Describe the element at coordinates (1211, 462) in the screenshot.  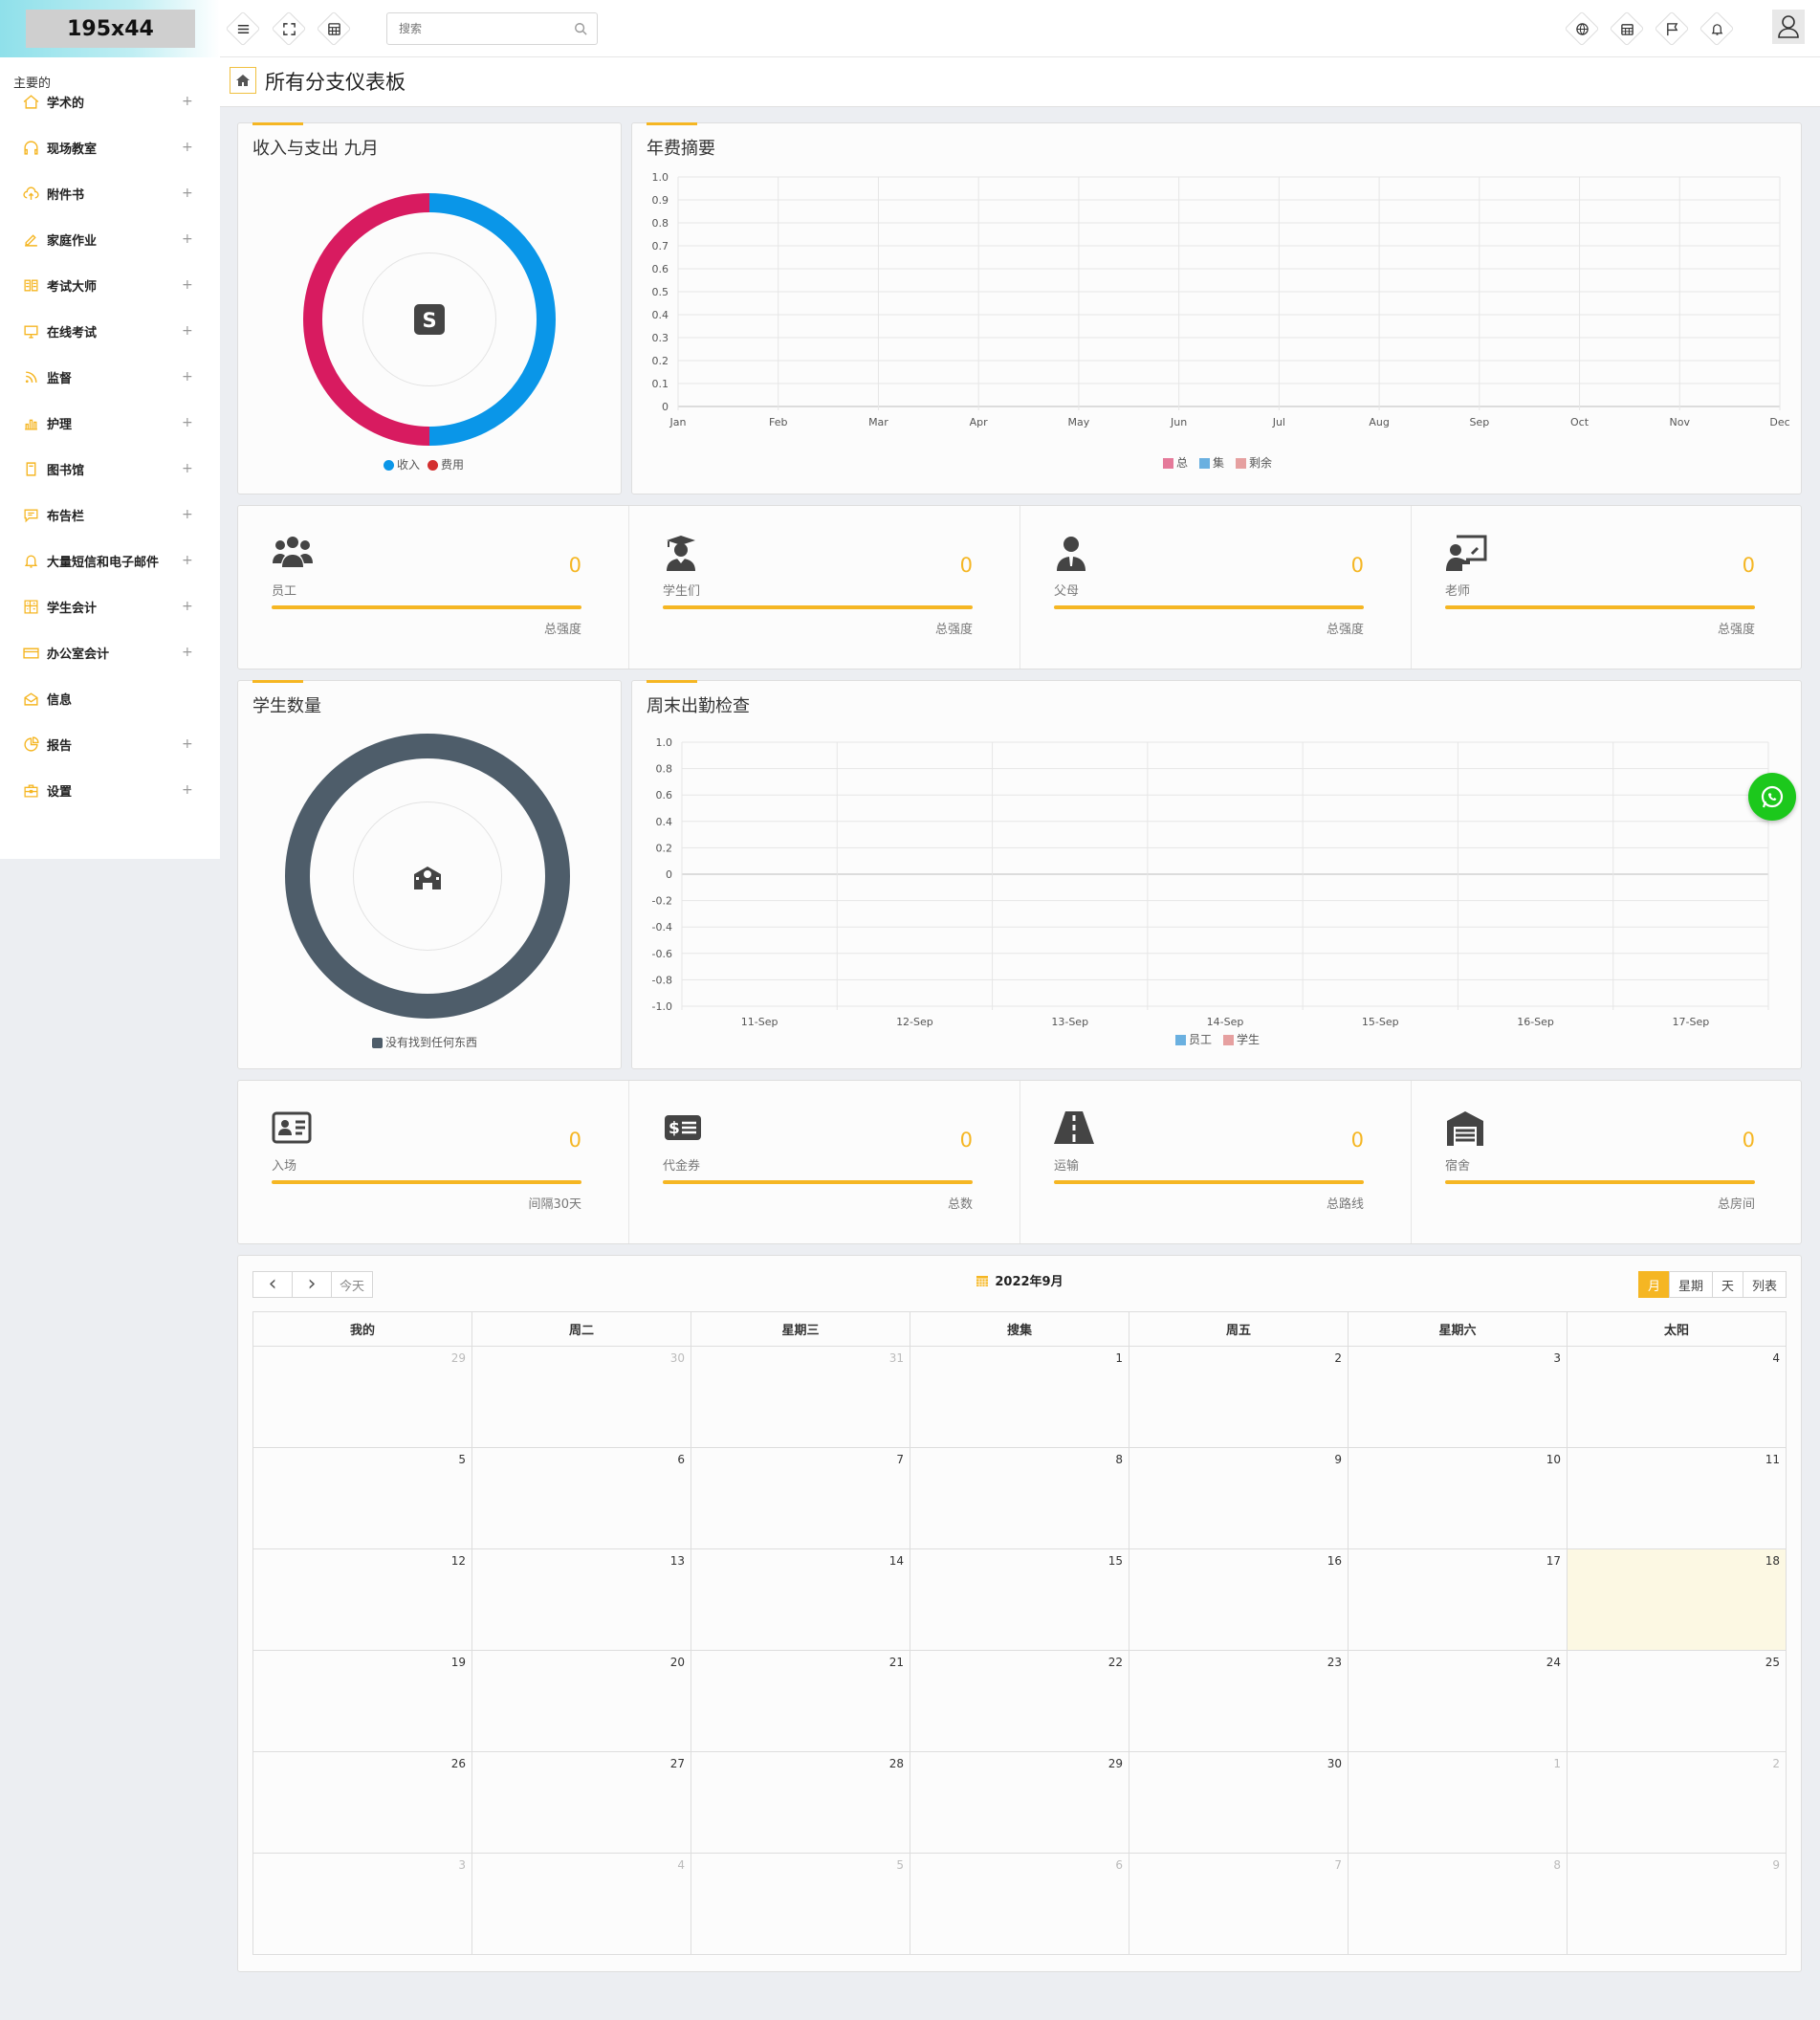
I see `fee-legend-item: 集` at that location.